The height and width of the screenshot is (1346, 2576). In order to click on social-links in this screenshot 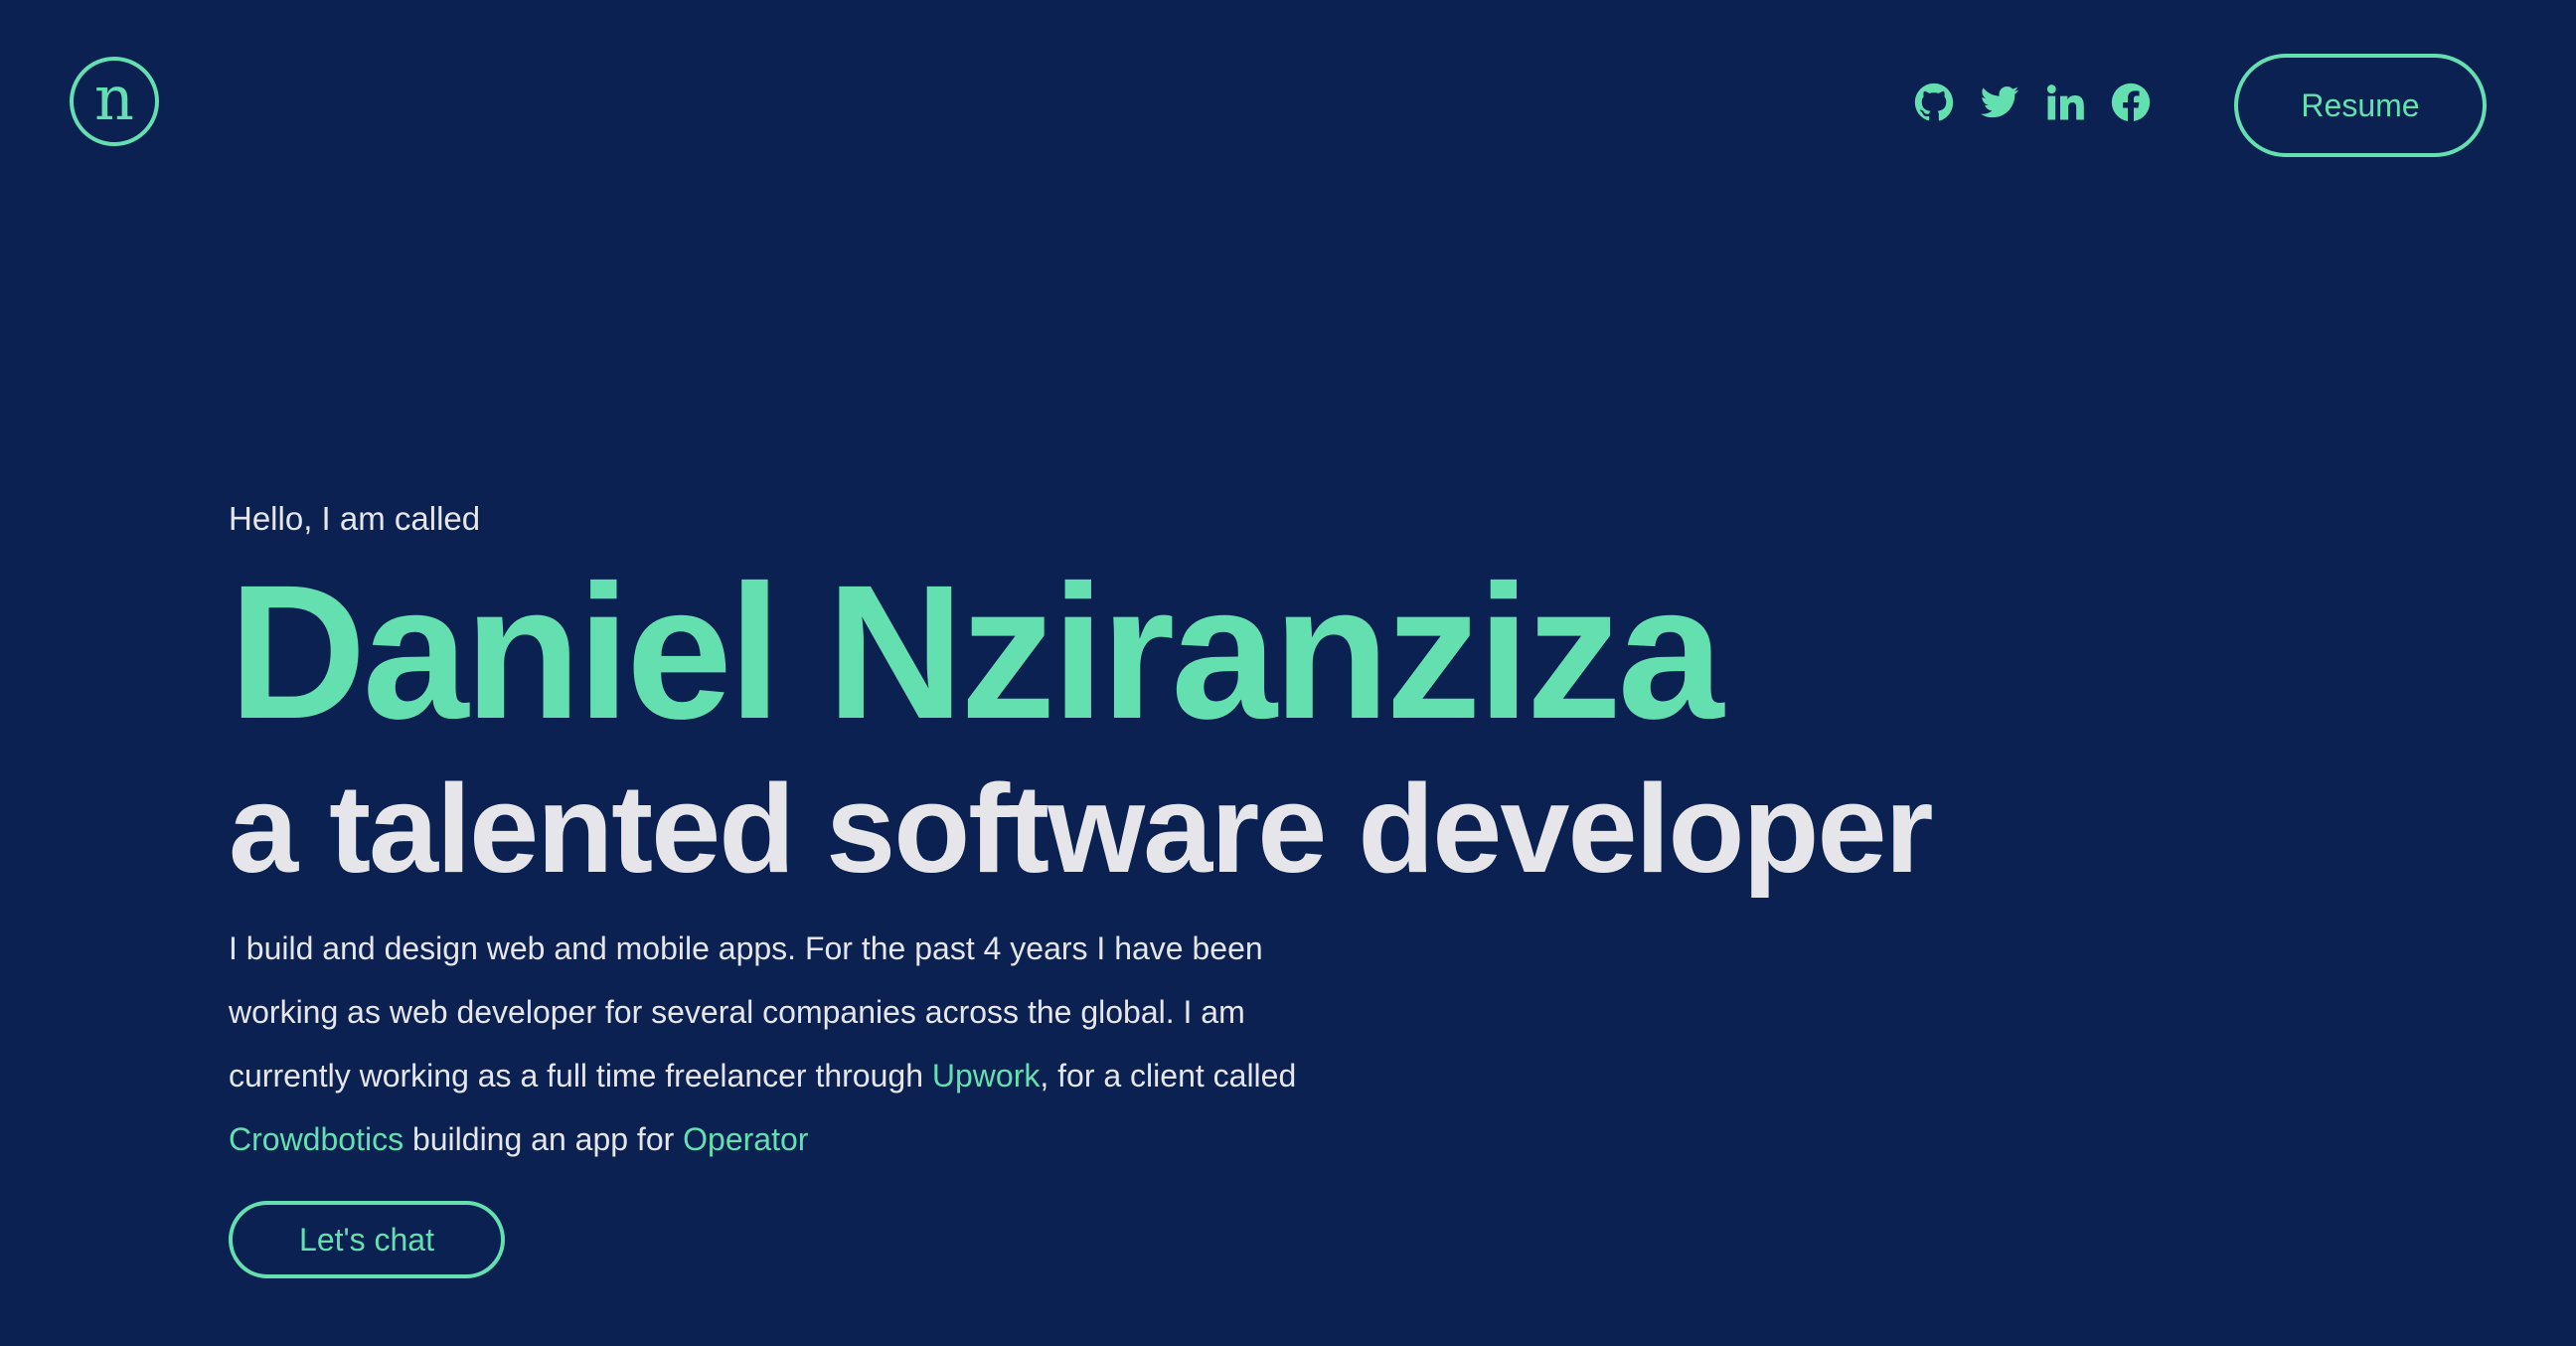, I will do `click(2032, 103)`.